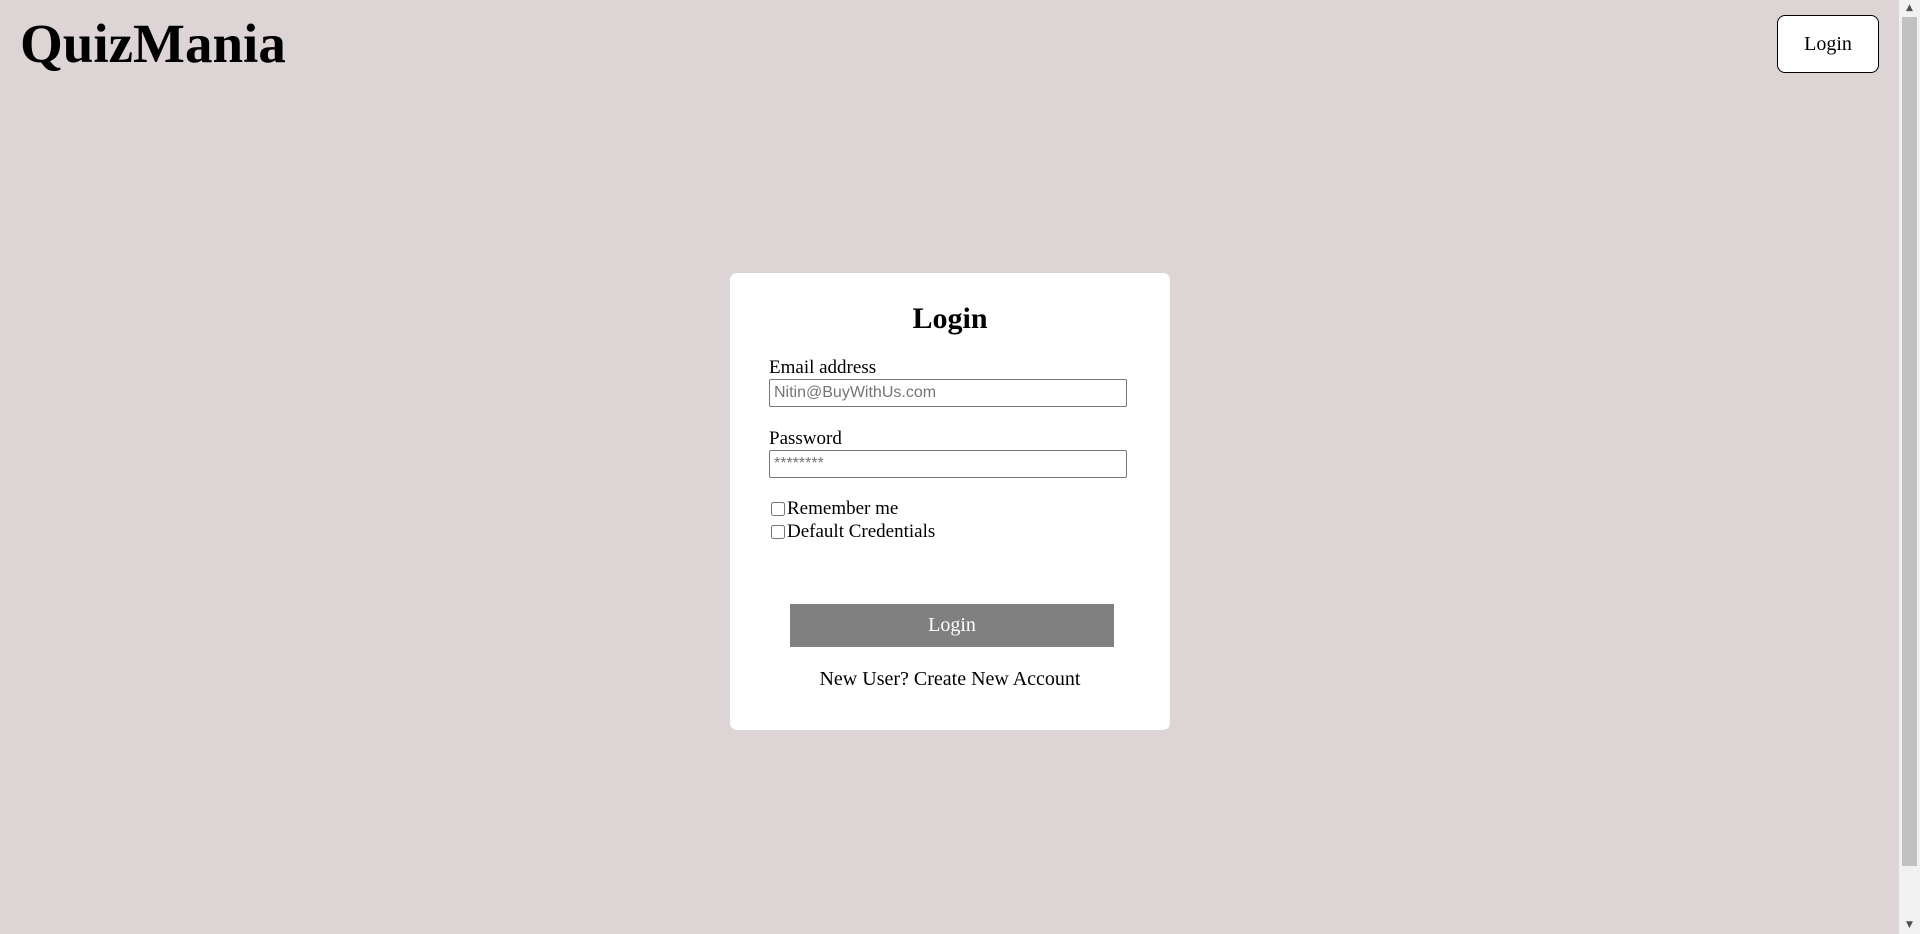 This screenshot has width=1920, height=934. I want to click on password-input, so click(948, 464).